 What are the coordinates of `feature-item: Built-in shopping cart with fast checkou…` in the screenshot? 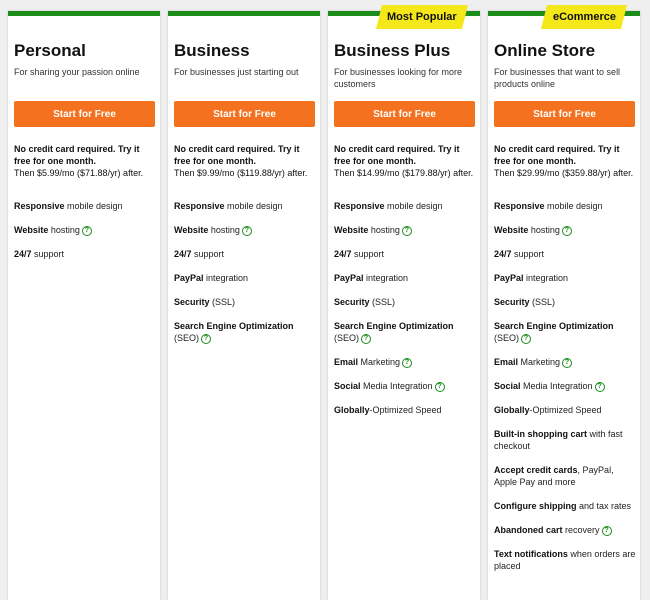 It's located at (565, 440).